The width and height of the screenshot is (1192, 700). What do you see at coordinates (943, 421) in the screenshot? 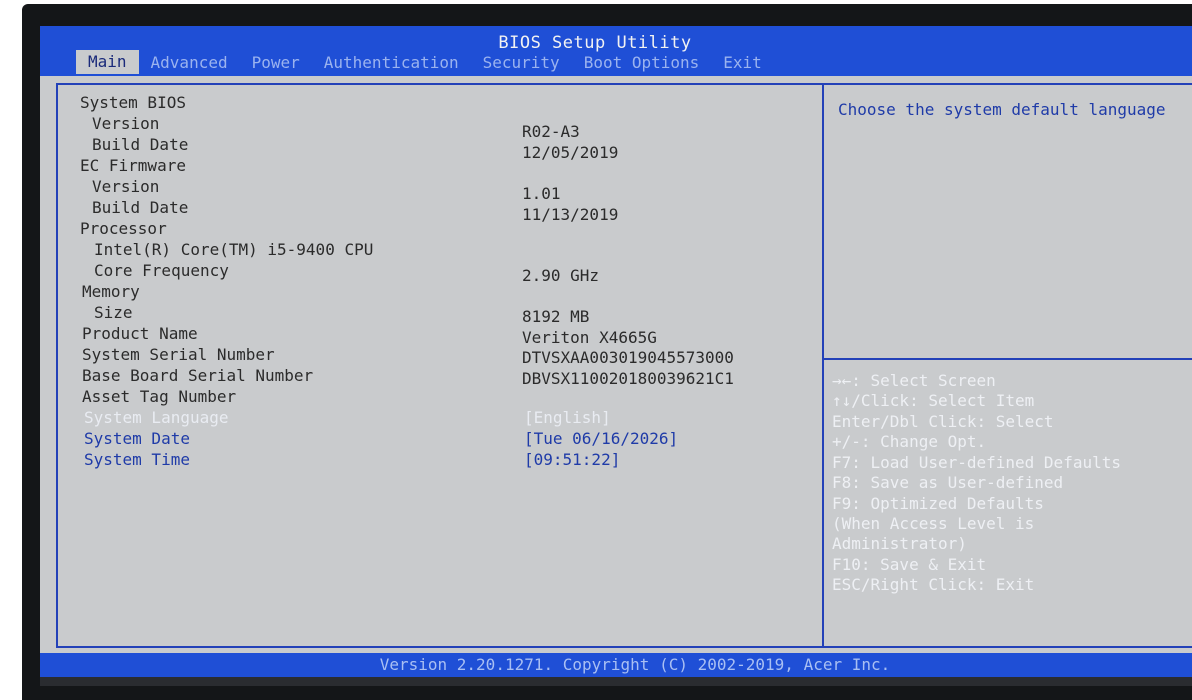
I see `key-hint-enter: Enter/Dbl Click: Select` at bounding box center [943, 421].